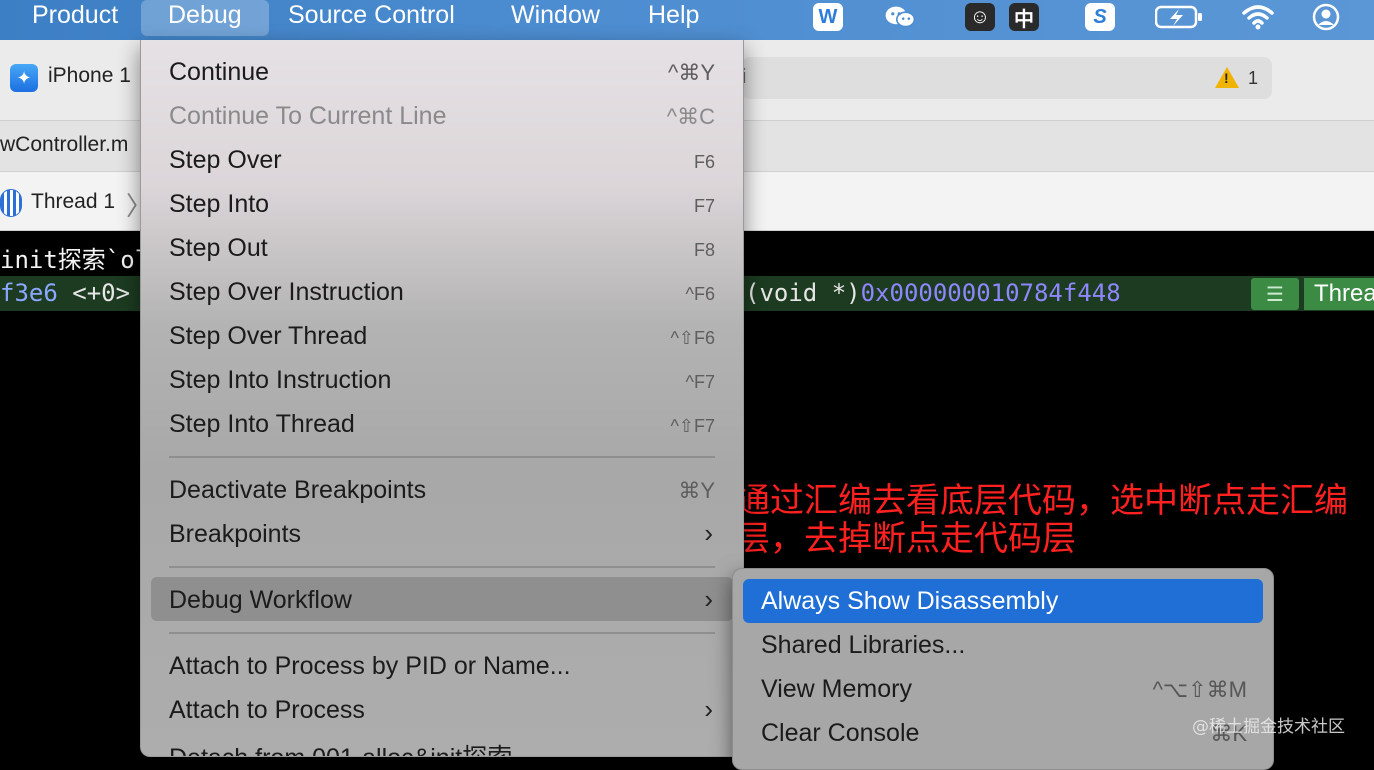 Image resolution: width=1374 pixels, height=770 pixels. I want to click on menu-item-step-over-thread: Step Over Thread, so click(268, 336).